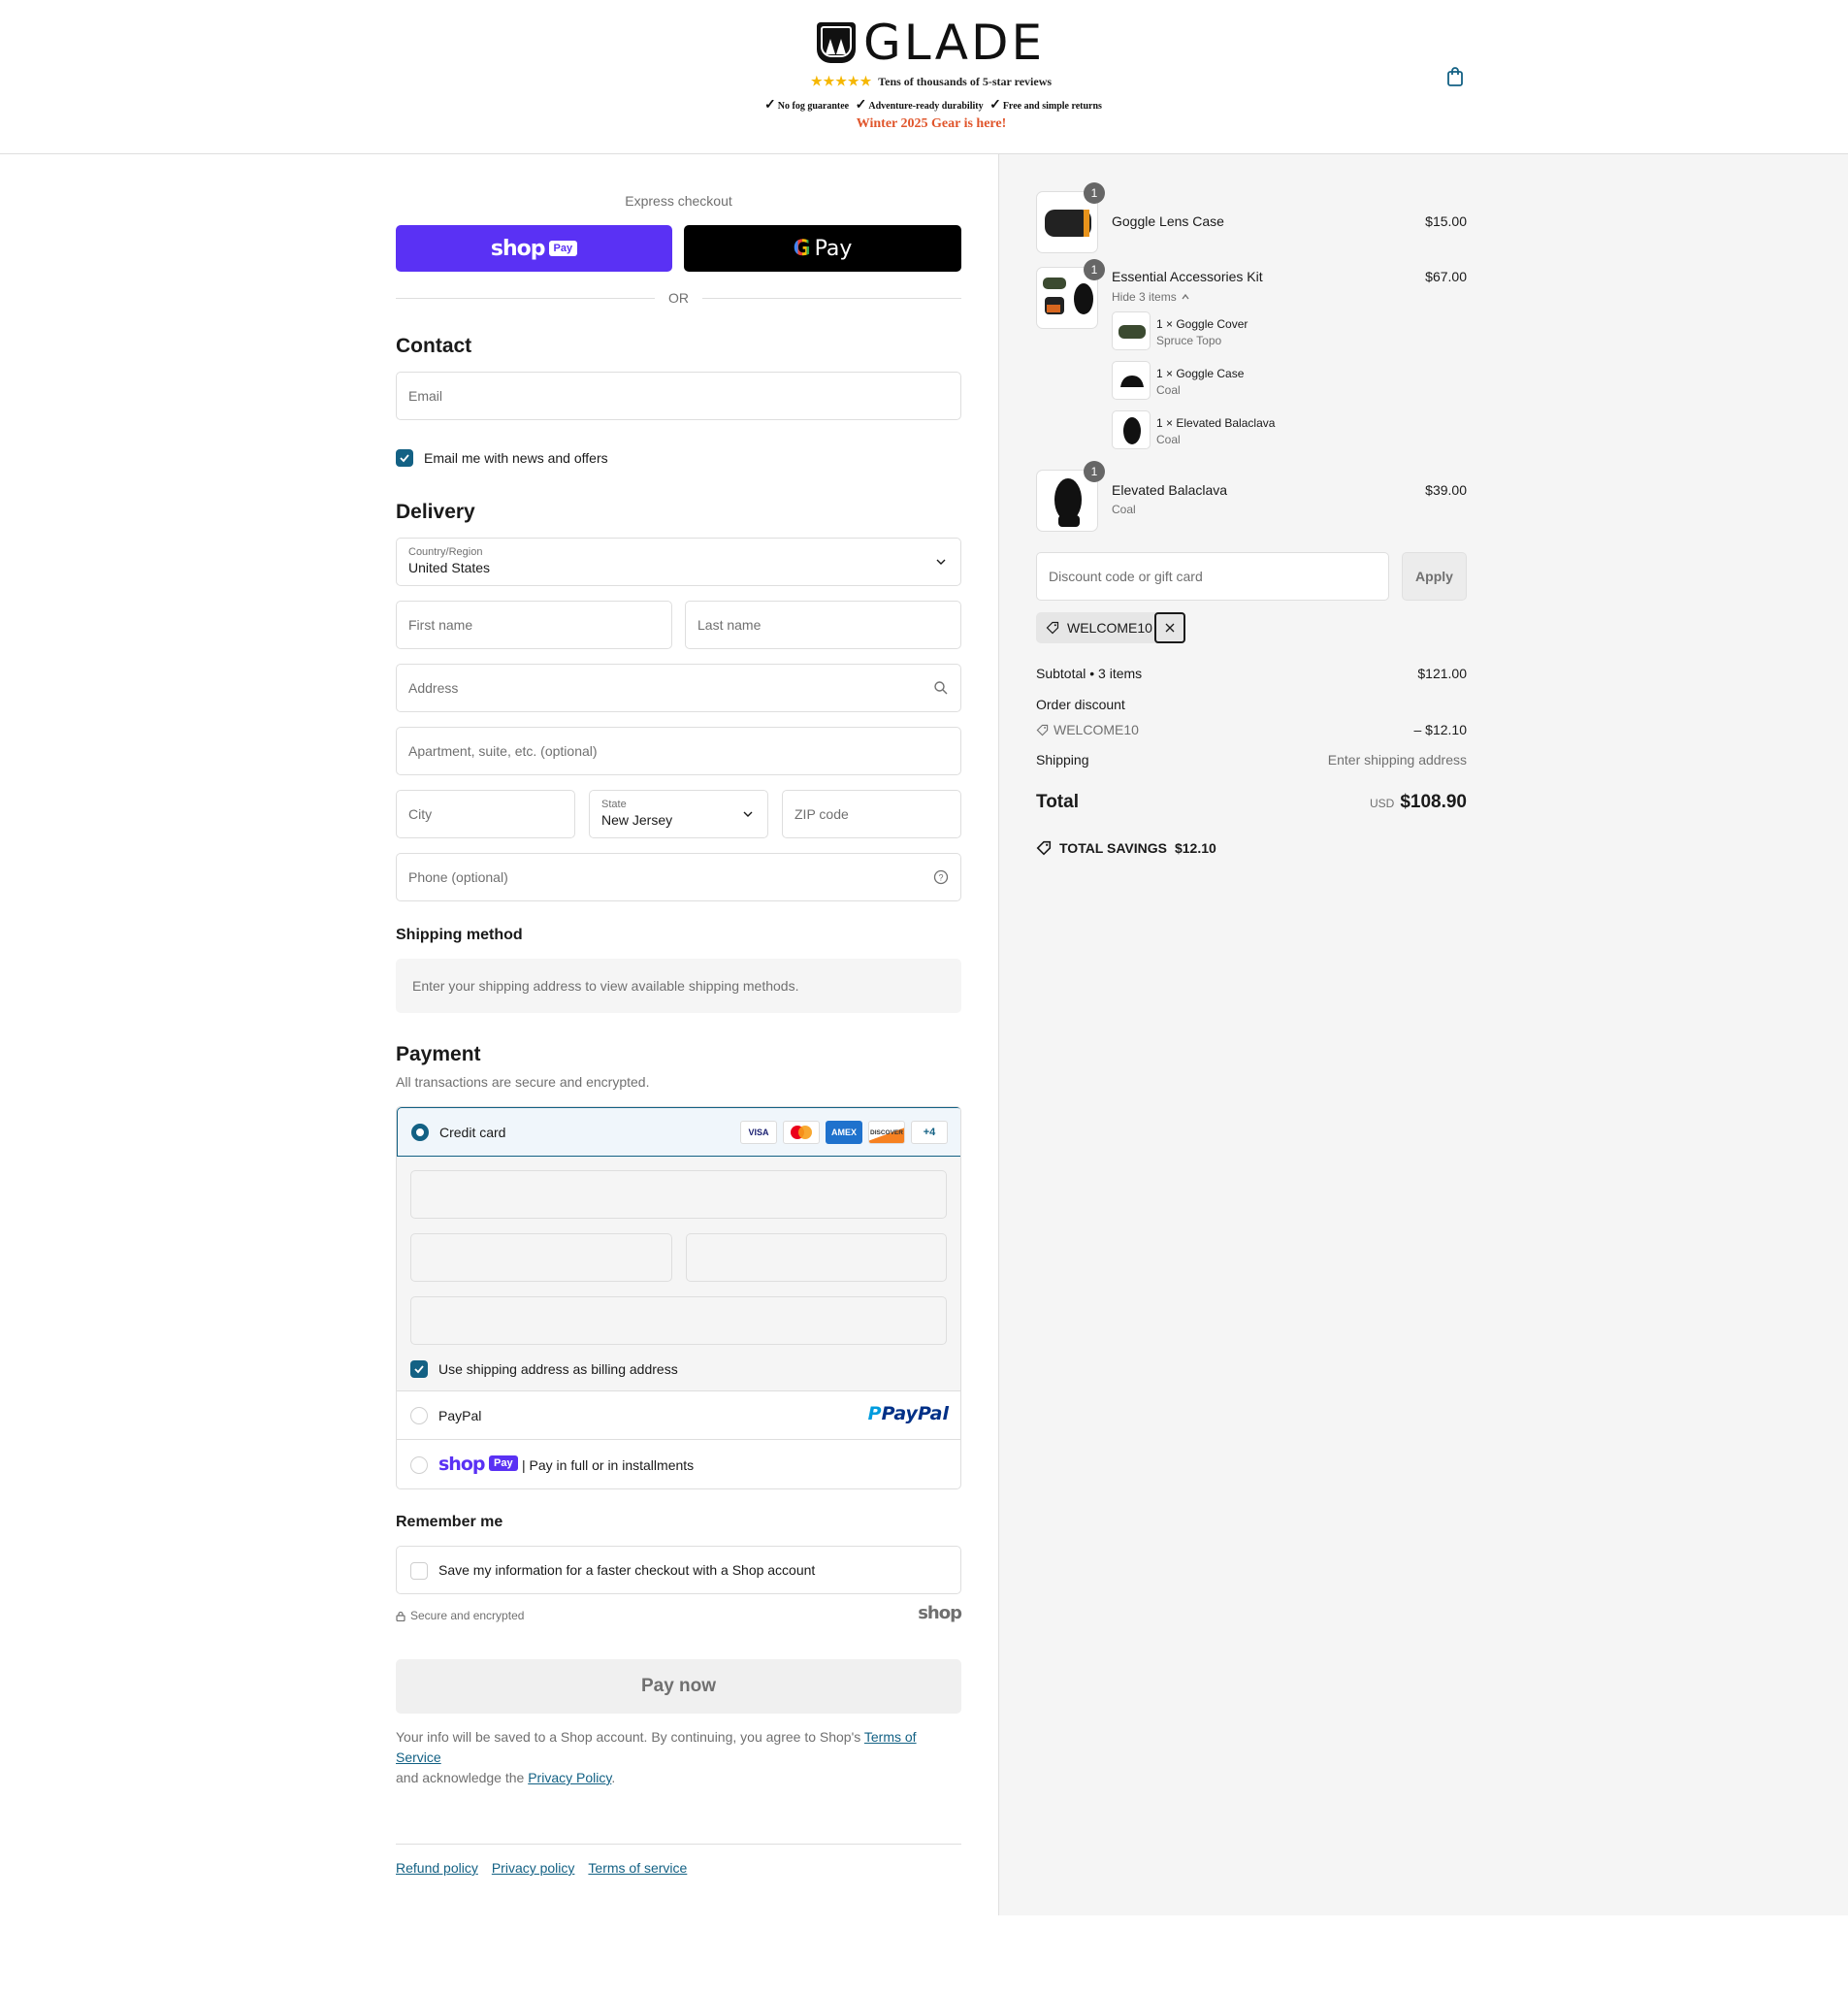 The image size is (1848, 1994). Describe the element at coordinates (558, 1369) in the screenshot. I see `billing-address-label: Use shipping address as billing address` at that location.